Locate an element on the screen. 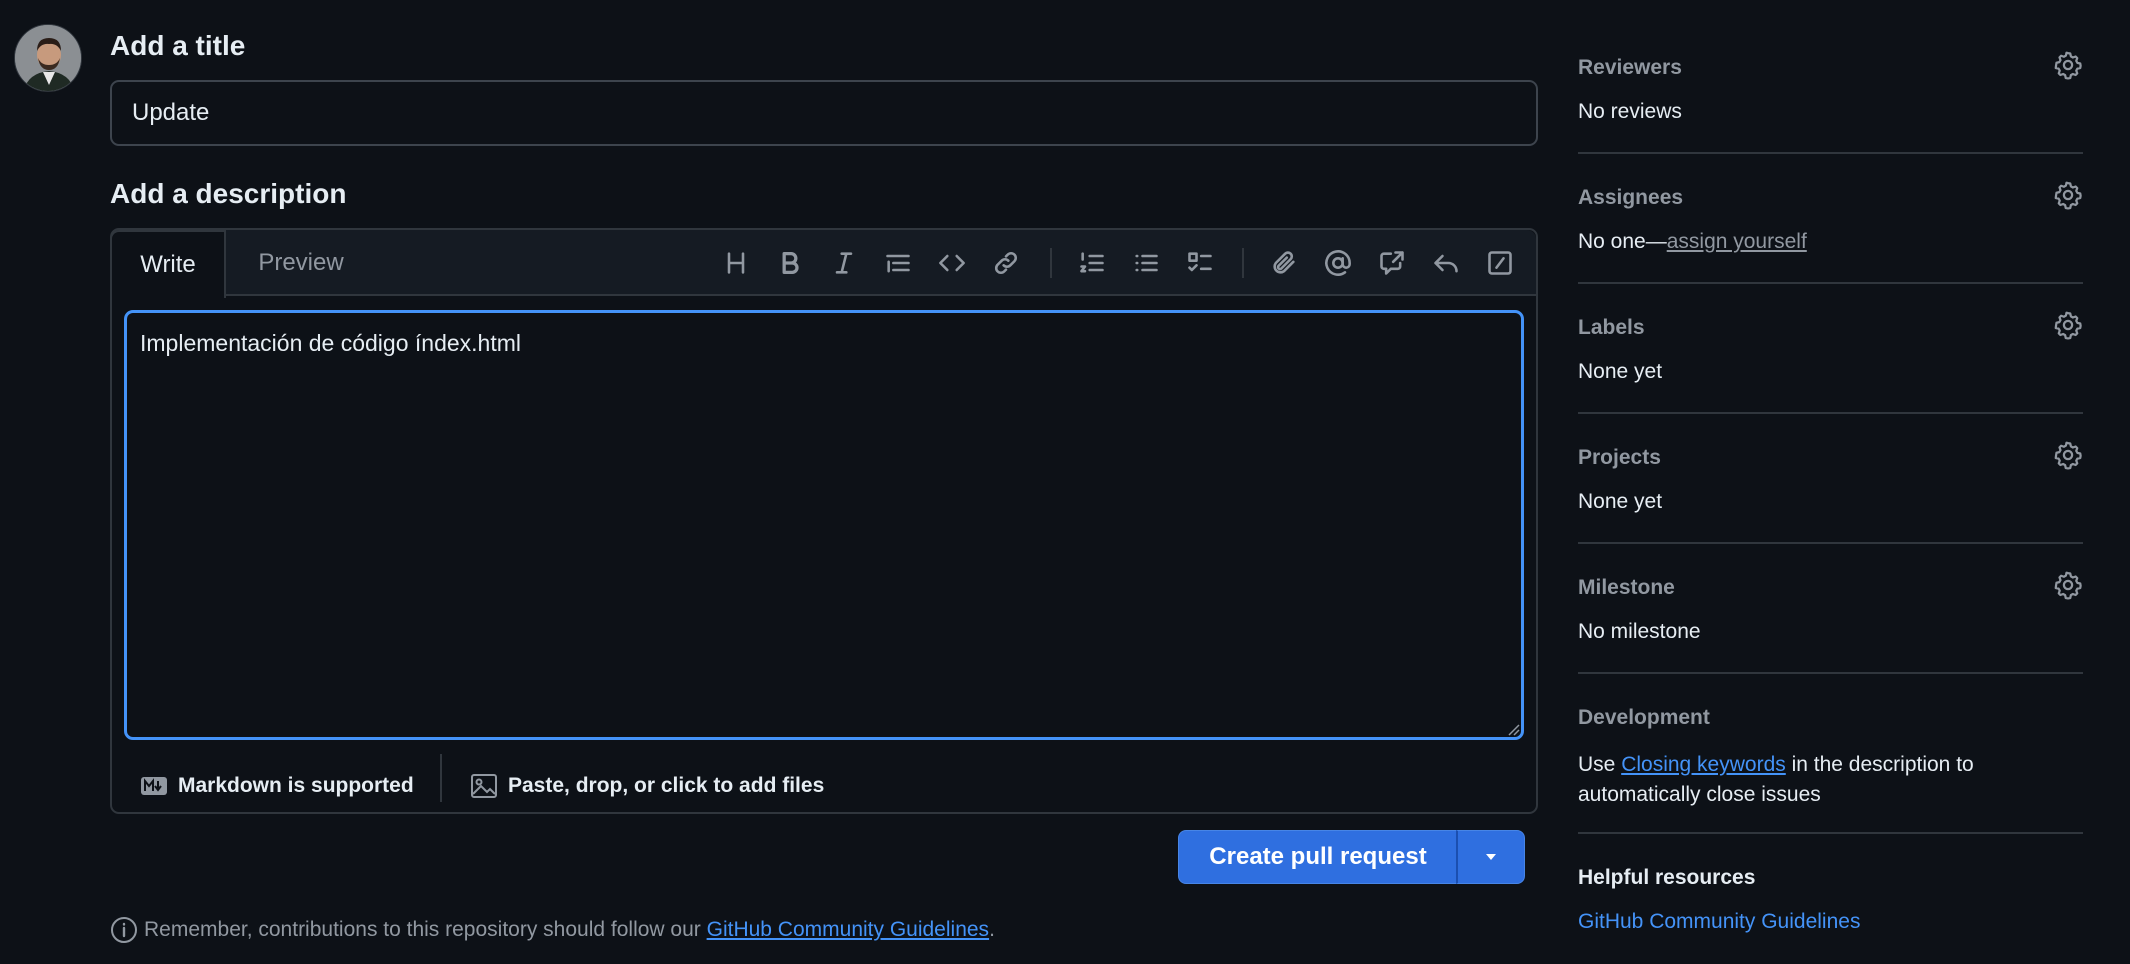 The height and width of the screenshot is (964, 2130). assignees-value: No one—assign yourself is located at coordinates (1692, 242).